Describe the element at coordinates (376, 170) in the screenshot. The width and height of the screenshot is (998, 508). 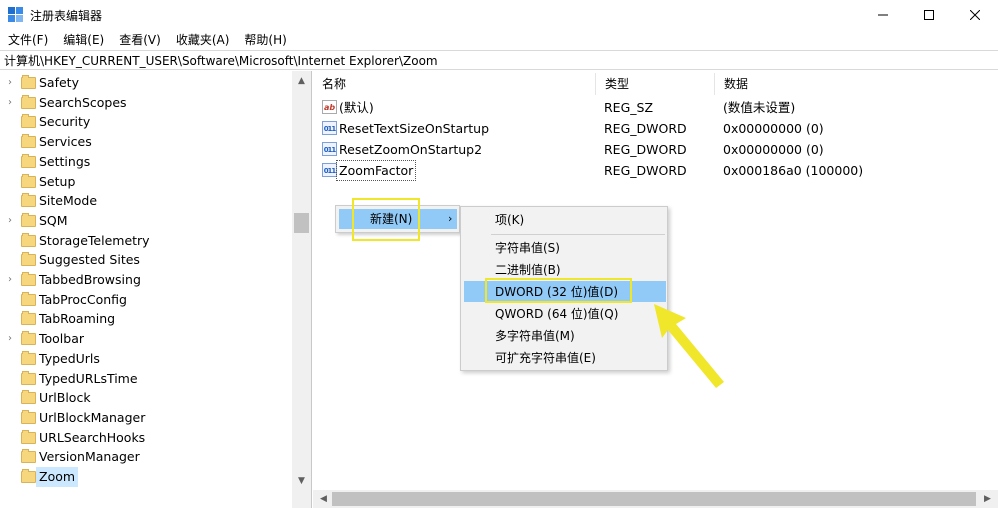
I see `value-name: ZoomFactor` at that location.